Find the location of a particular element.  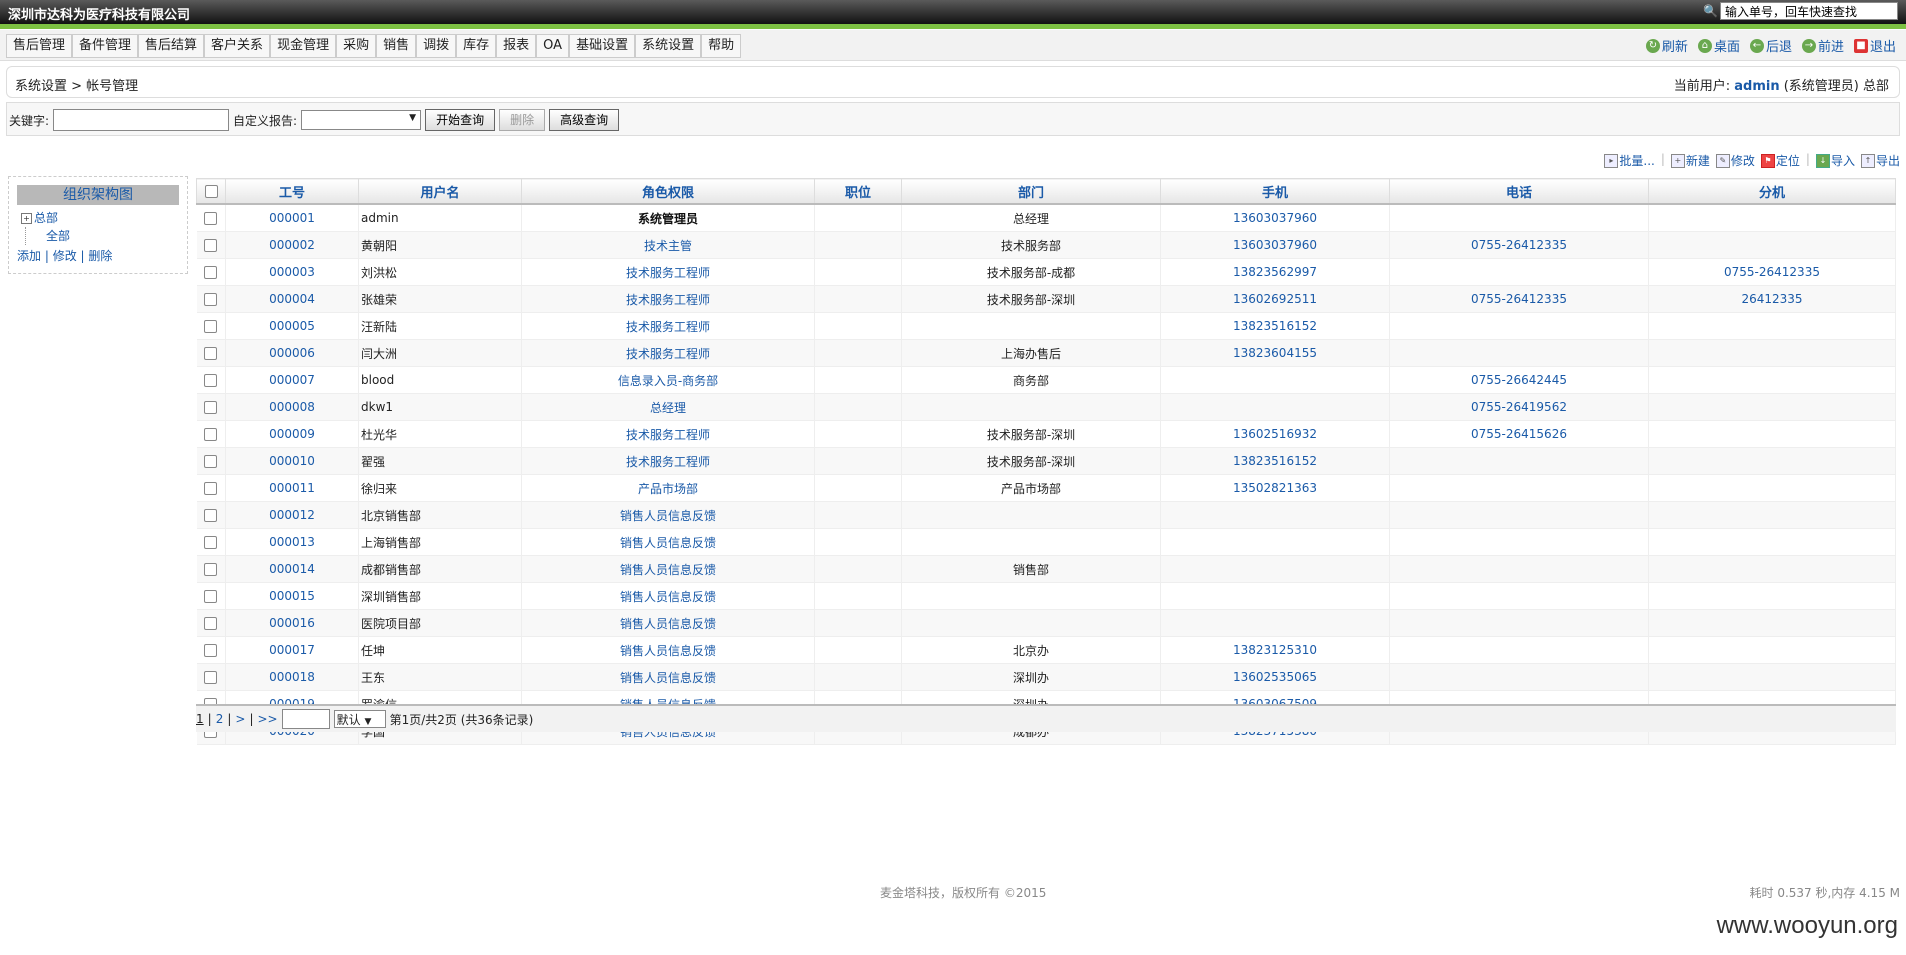

column-header: 角色权限 is located at coordinates (668, 191).